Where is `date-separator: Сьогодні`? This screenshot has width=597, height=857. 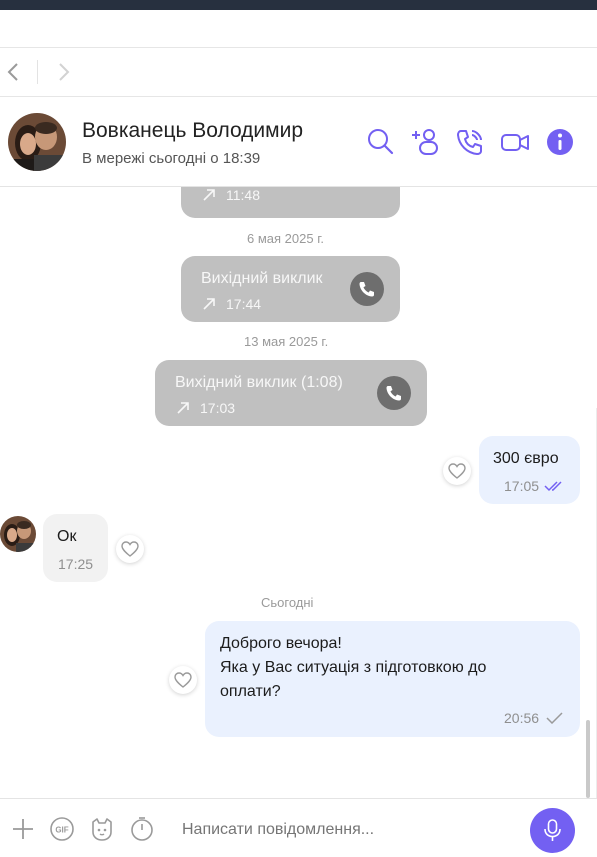 date-separator: Сьогодні is located at coordinates (287, 602).